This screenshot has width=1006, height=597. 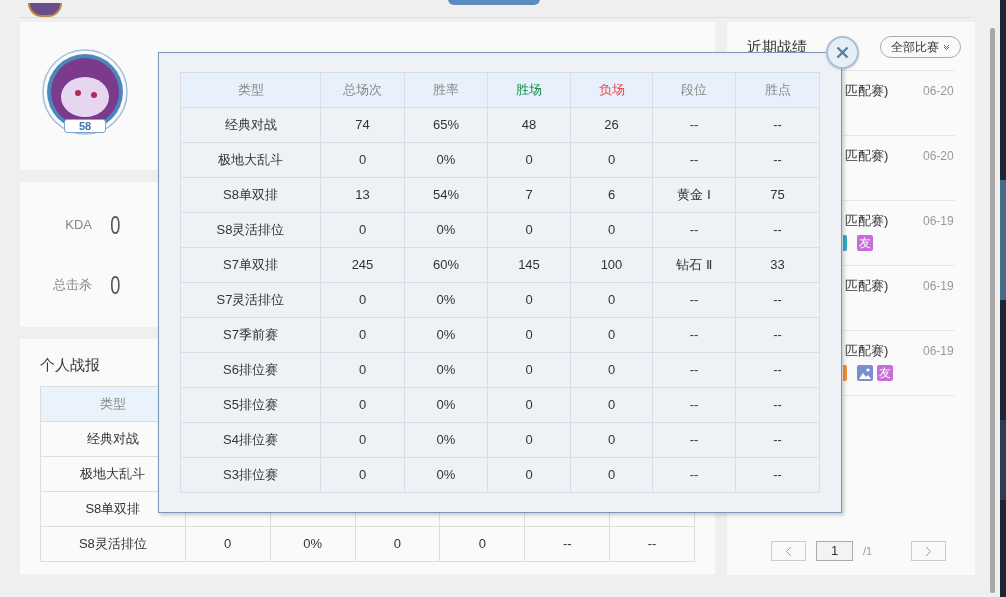 I want to click on table-cell: S7灵活排位, so click(x=251, y=300).